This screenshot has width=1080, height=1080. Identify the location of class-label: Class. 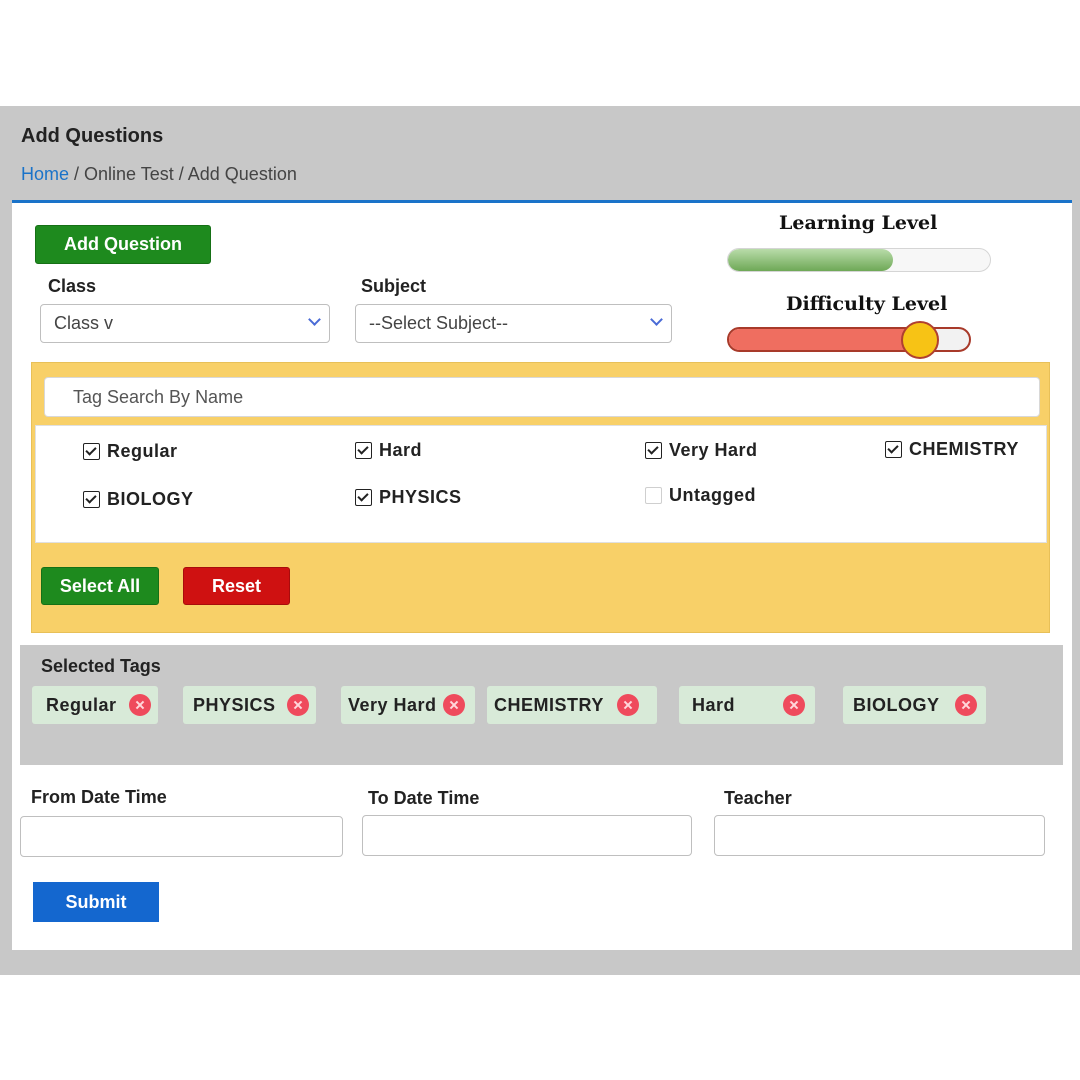
(72, 286).